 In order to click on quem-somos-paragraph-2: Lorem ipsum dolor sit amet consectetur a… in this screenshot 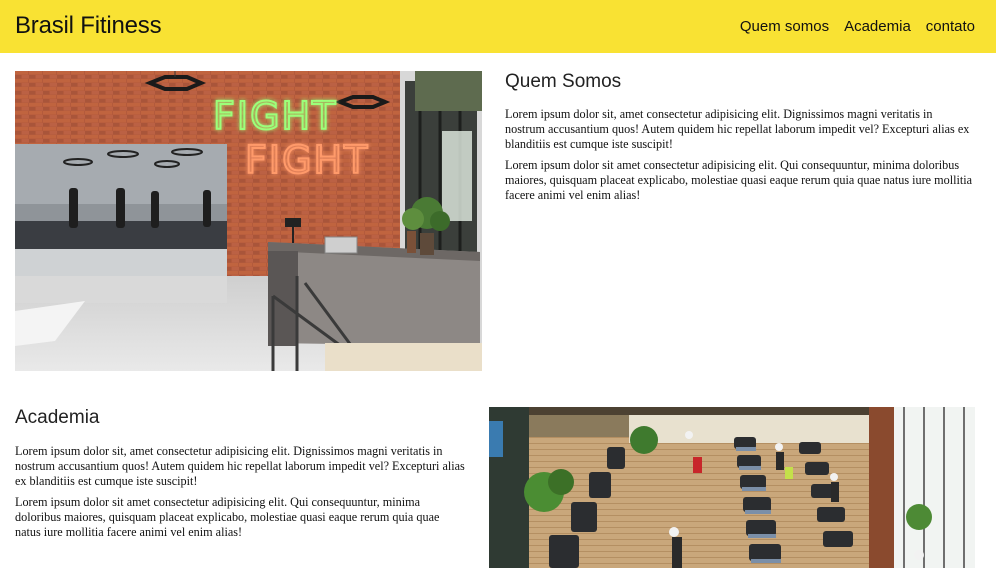, I will do `click(739, 180)`.